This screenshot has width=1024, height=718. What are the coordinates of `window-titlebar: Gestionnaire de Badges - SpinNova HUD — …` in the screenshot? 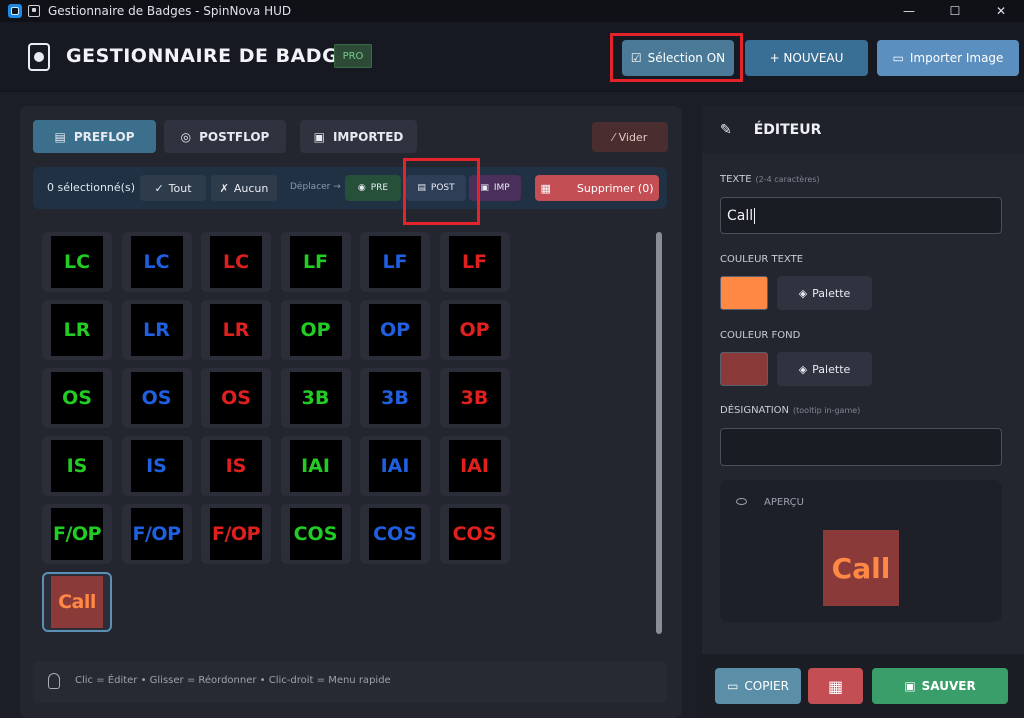 It's located at (512, 11).